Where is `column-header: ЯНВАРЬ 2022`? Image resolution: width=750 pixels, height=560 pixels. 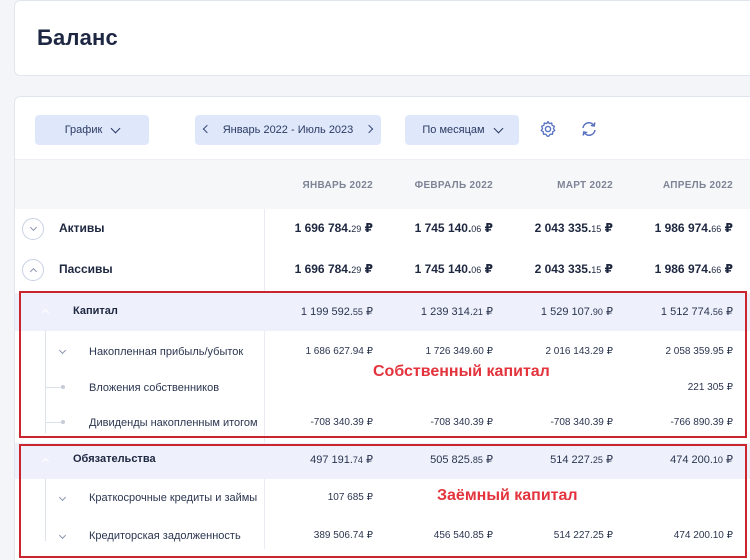
column-header: ЯНВАРЬ 2022 is located at coordinates (337, 185).